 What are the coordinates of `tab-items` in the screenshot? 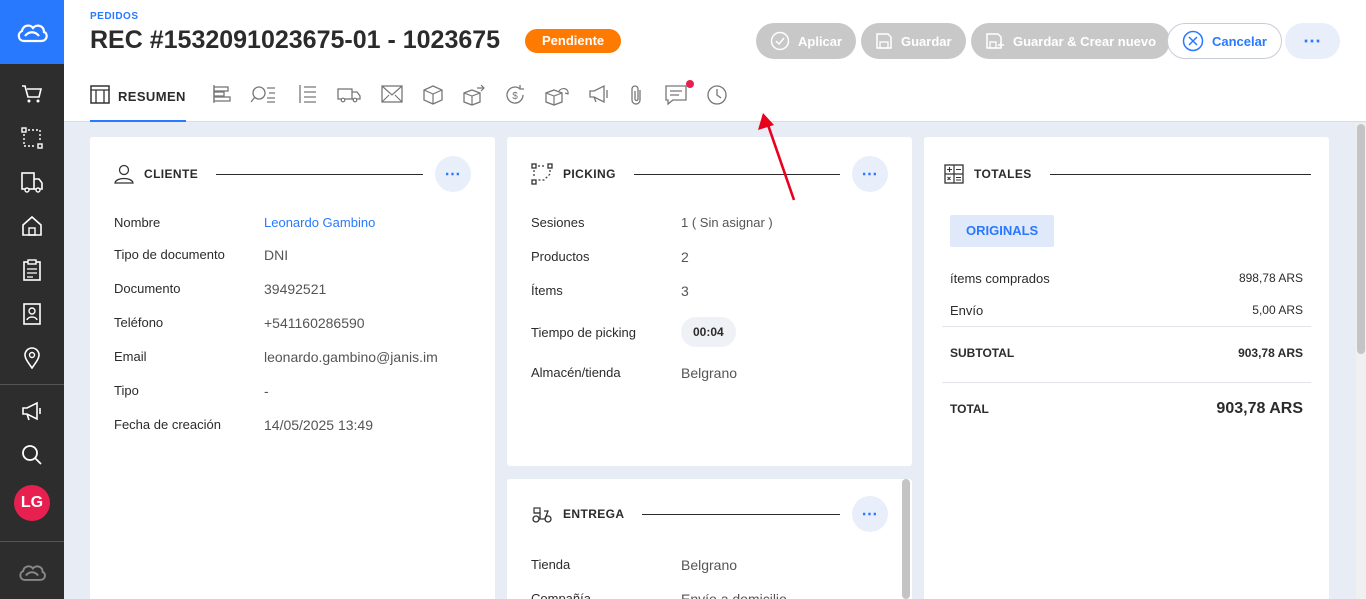 It's located at (222, 99).